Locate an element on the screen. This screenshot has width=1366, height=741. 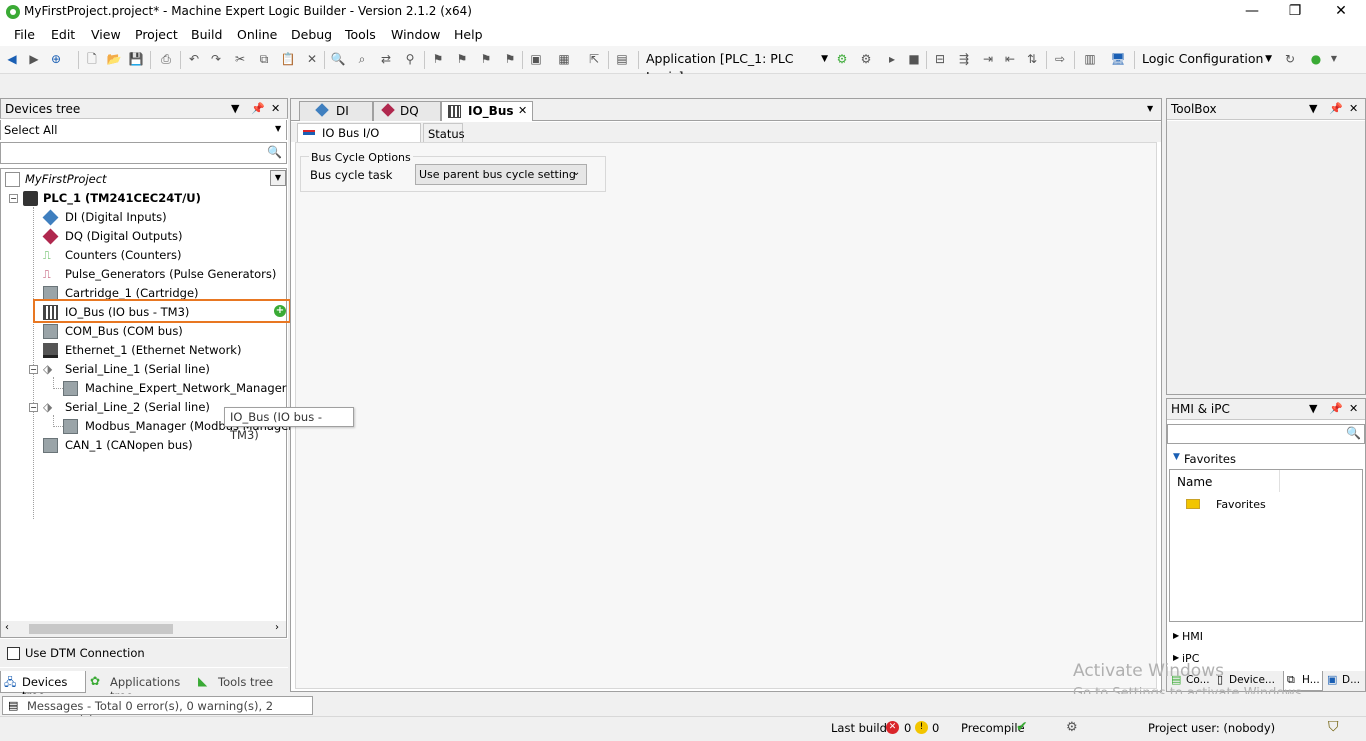
monitor-icon: 🖥 is located at coordinates (1118, 59).